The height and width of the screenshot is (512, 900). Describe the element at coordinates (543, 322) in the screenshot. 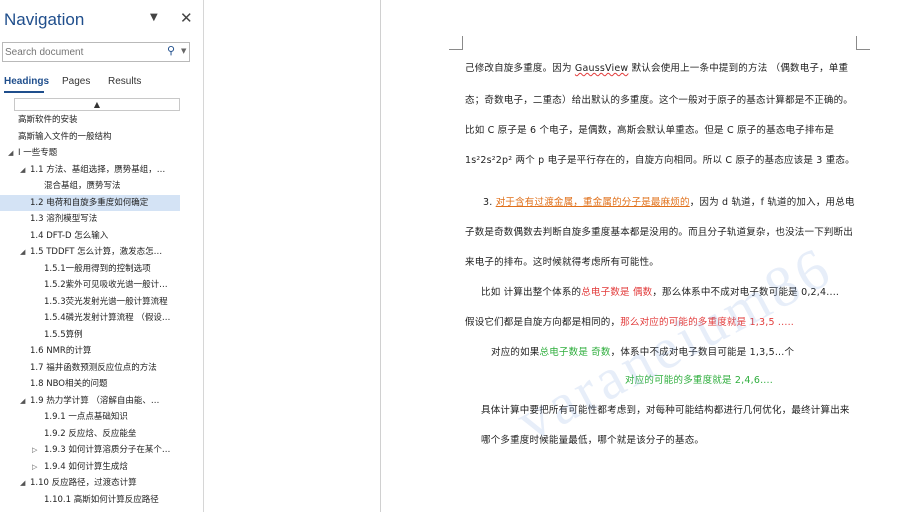

I see `text-run: 假设它们都是自旋方向都是相同的，` at that location.